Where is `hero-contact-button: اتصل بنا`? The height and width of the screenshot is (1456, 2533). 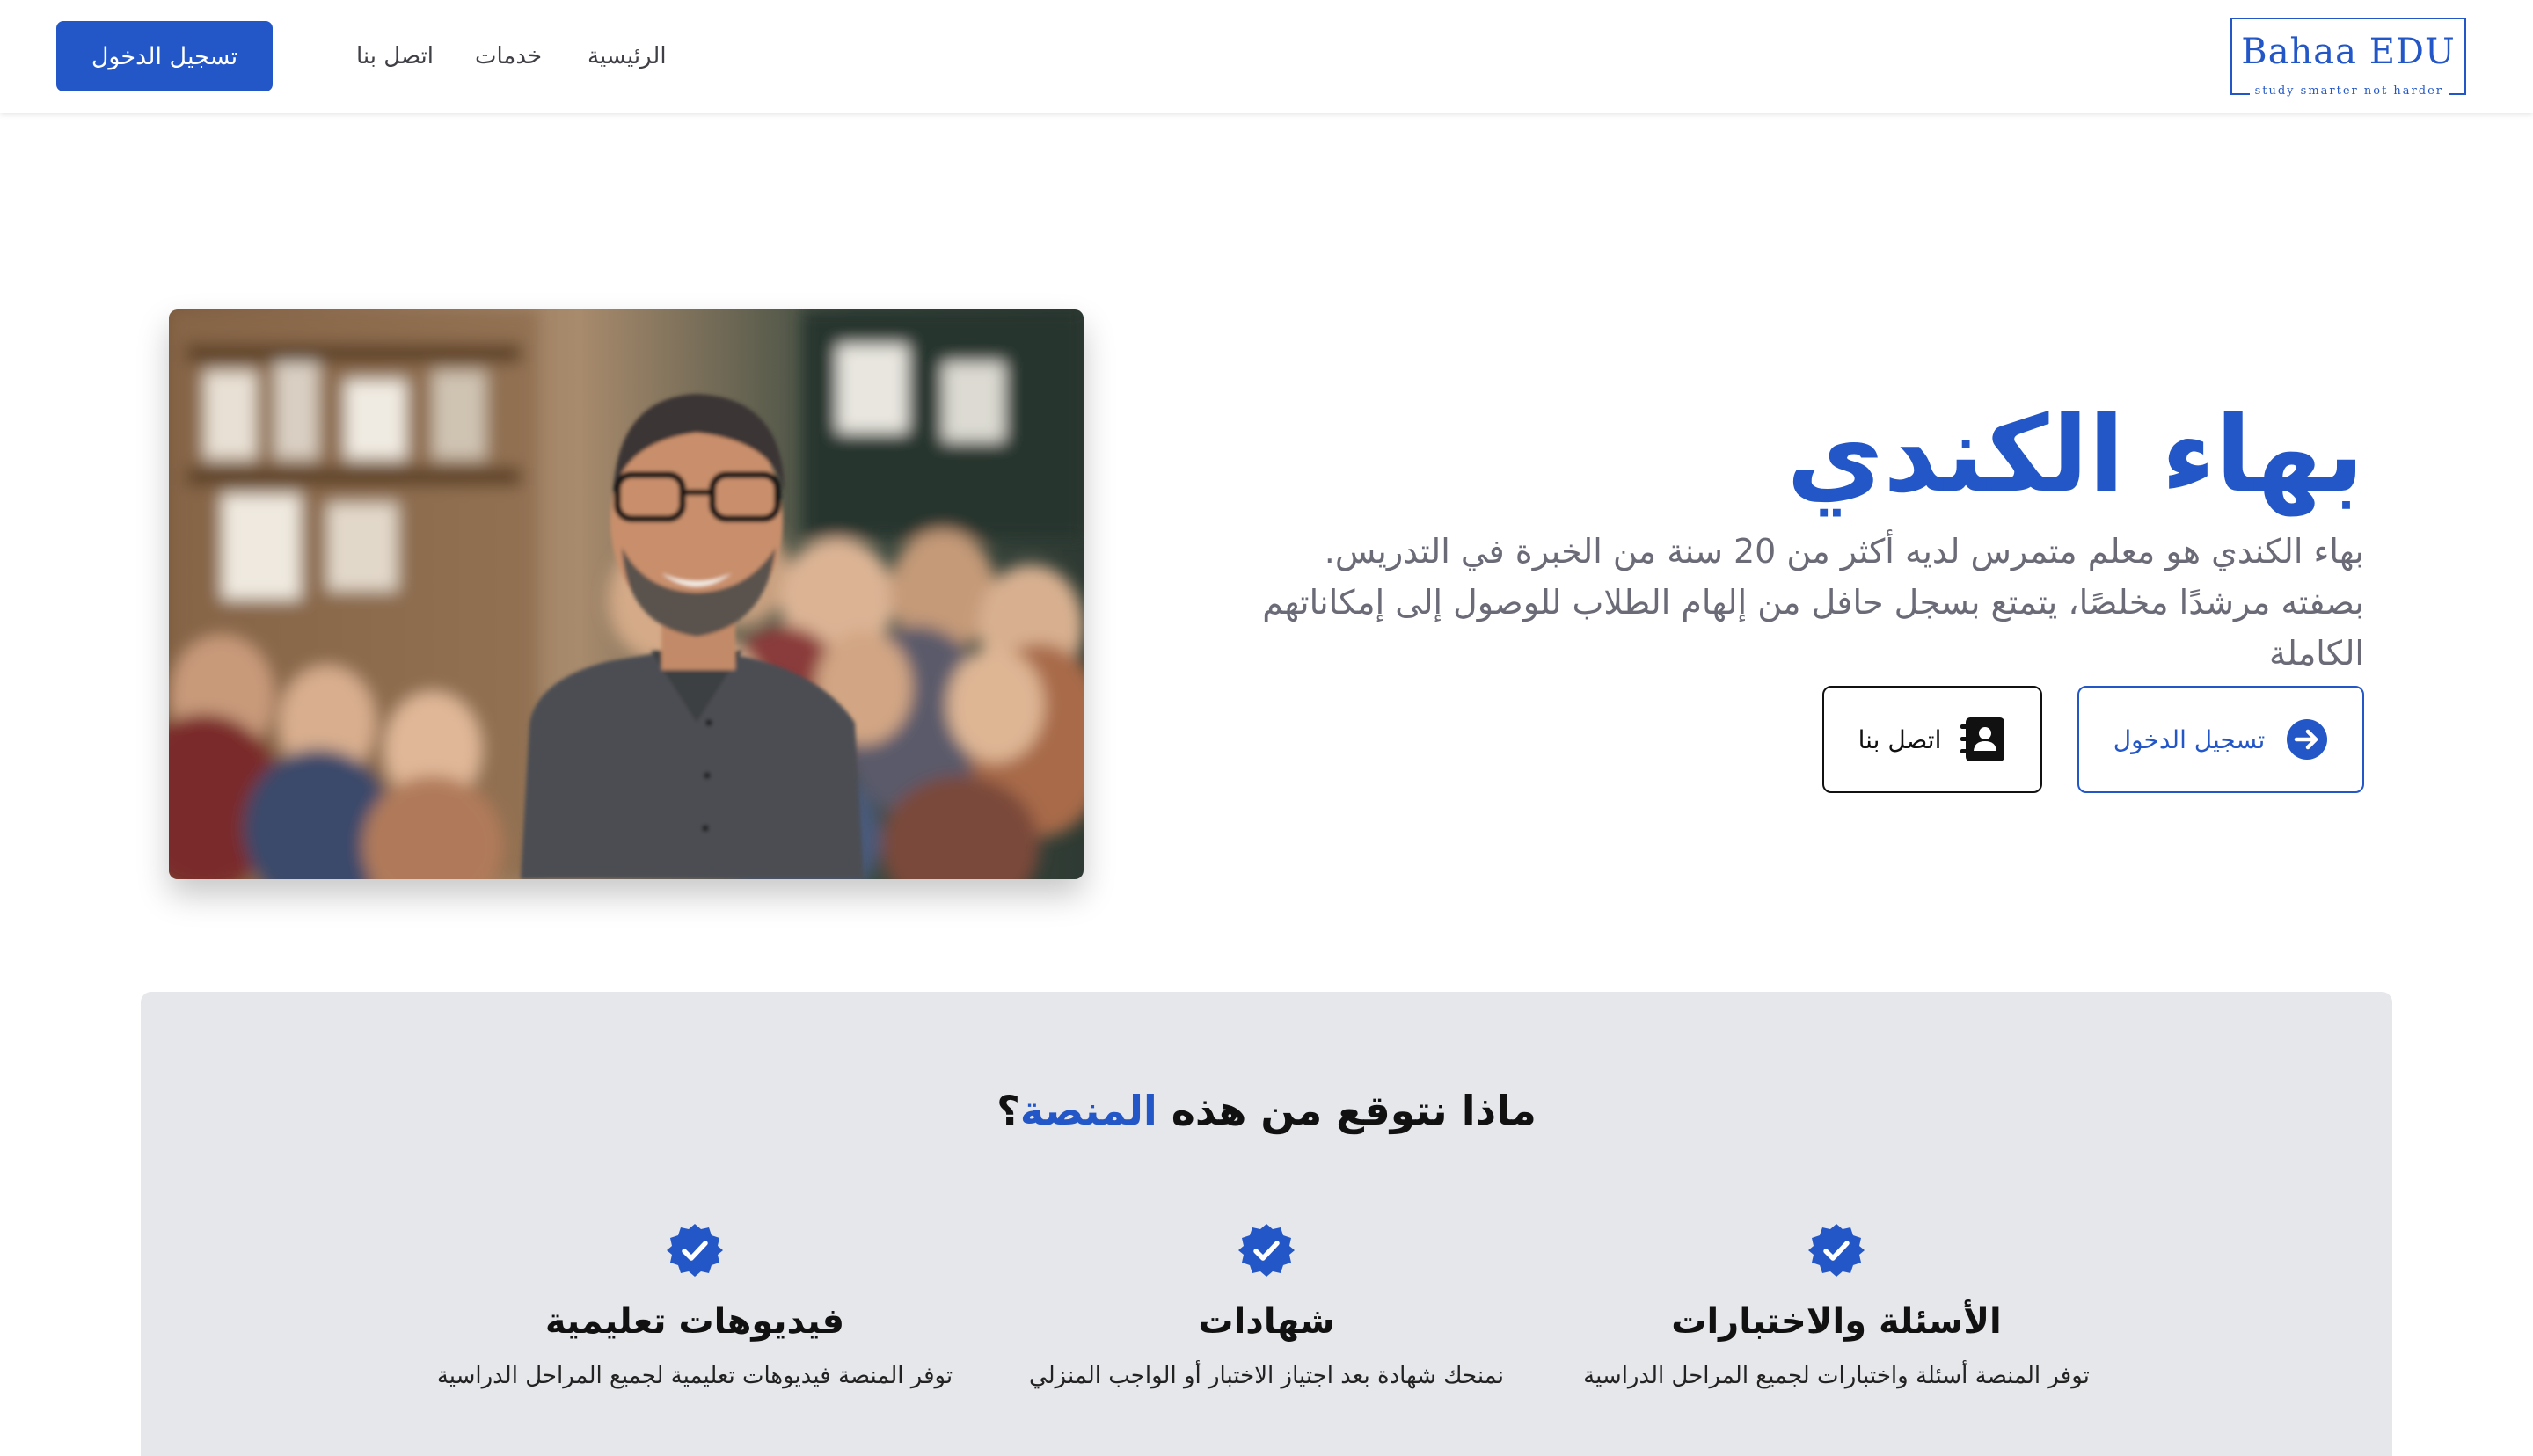 hero-contact-button: اتصل بنا is located at coordinates (1932, 739).